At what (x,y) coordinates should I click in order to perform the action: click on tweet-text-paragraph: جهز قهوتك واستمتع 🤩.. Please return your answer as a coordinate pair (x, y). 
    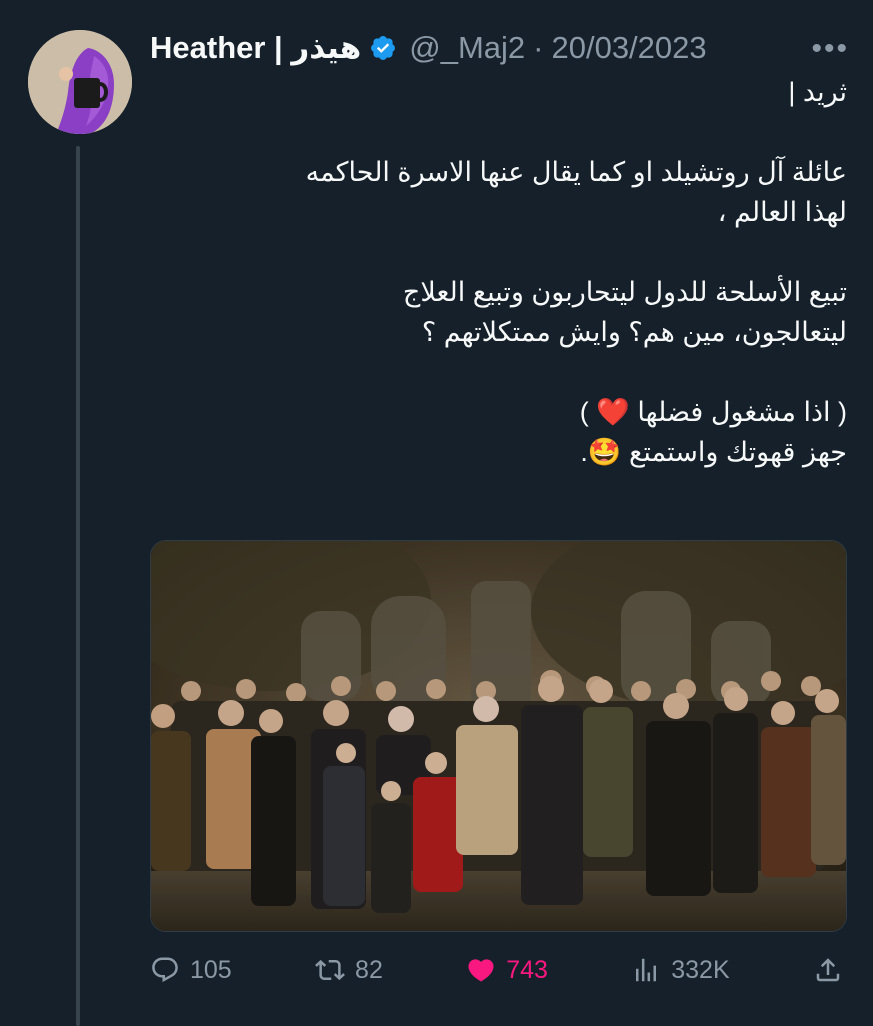
    Looking at the image, I should click on (498, 452).